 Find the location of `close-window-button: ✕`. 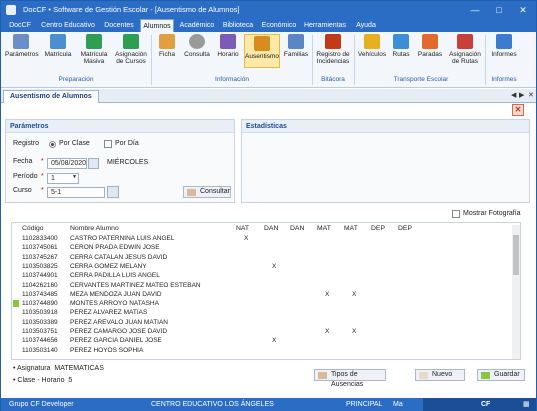

close-window-button: ✕ is located at coordinates (523, 10).